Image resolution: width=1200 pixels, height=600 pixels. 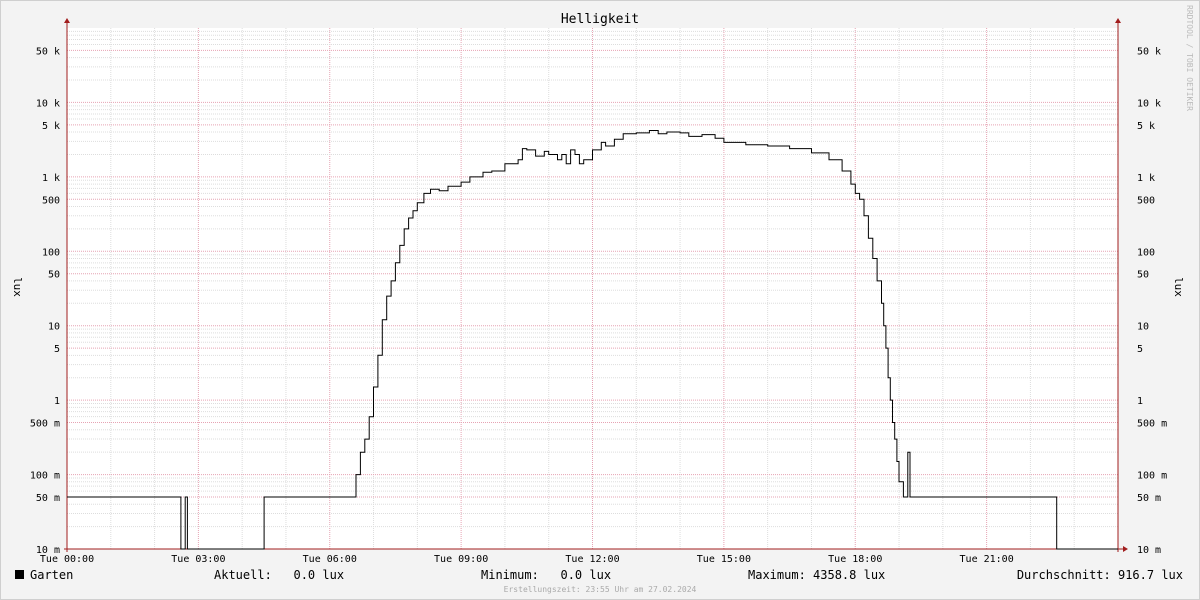 What do you see at coordinates (1149, 498) in the screenshot?
I see `y-tick-label-right: 50 m` at bounding box center [1149, 498].